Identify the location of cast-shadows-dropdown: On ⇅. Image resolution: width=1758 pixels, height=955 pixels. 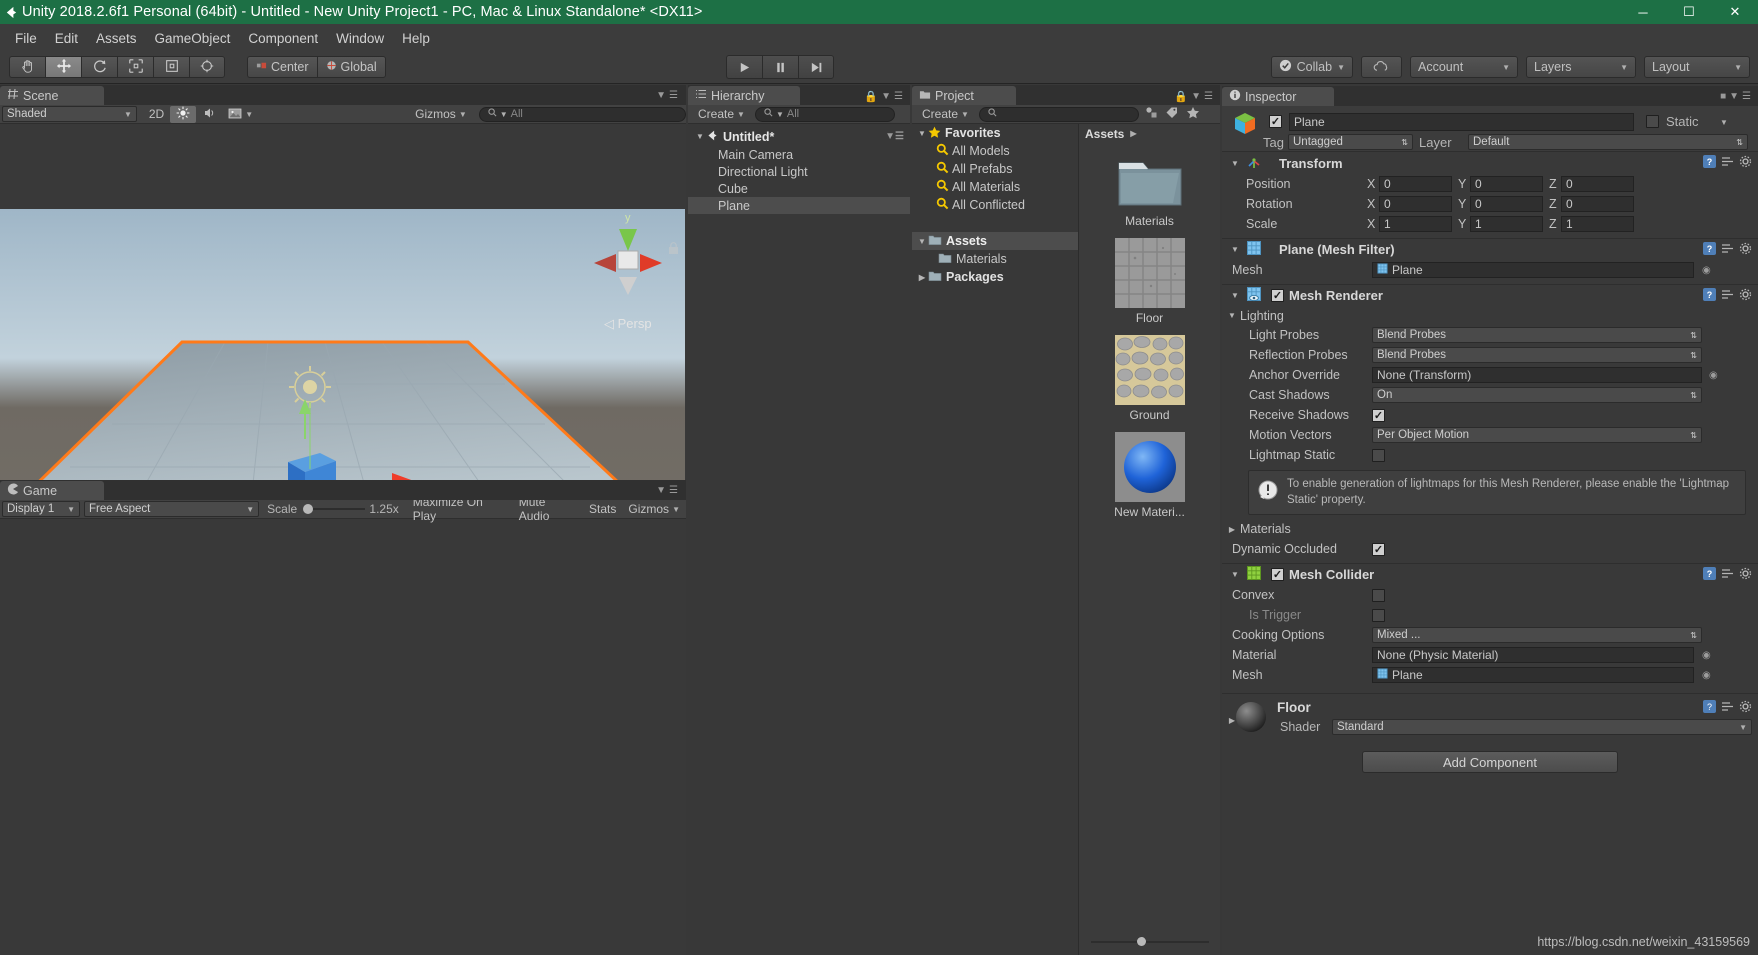
(1537, 395).